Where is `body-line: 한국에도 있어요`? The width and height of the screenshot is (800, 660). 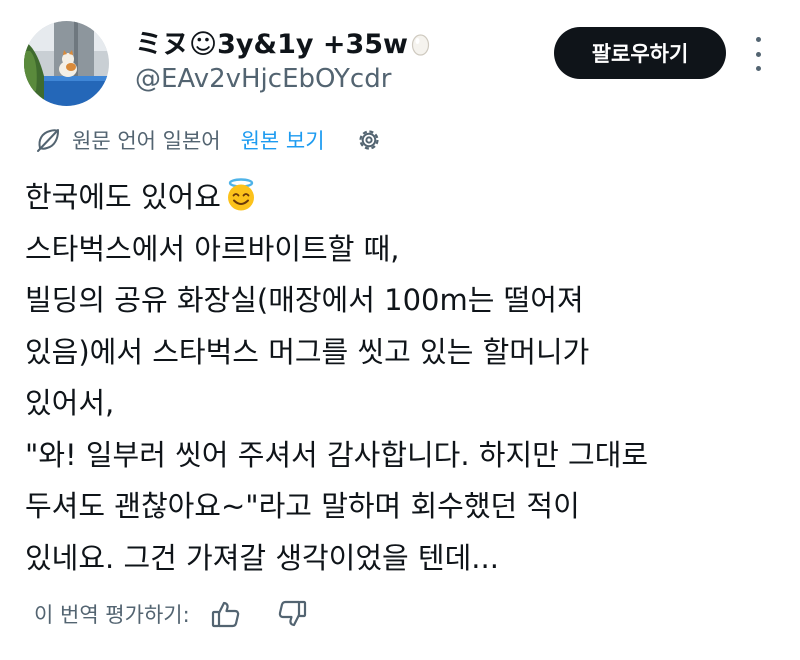 body-line: 한국에도 있어요 is located at coordinates (375, 198).